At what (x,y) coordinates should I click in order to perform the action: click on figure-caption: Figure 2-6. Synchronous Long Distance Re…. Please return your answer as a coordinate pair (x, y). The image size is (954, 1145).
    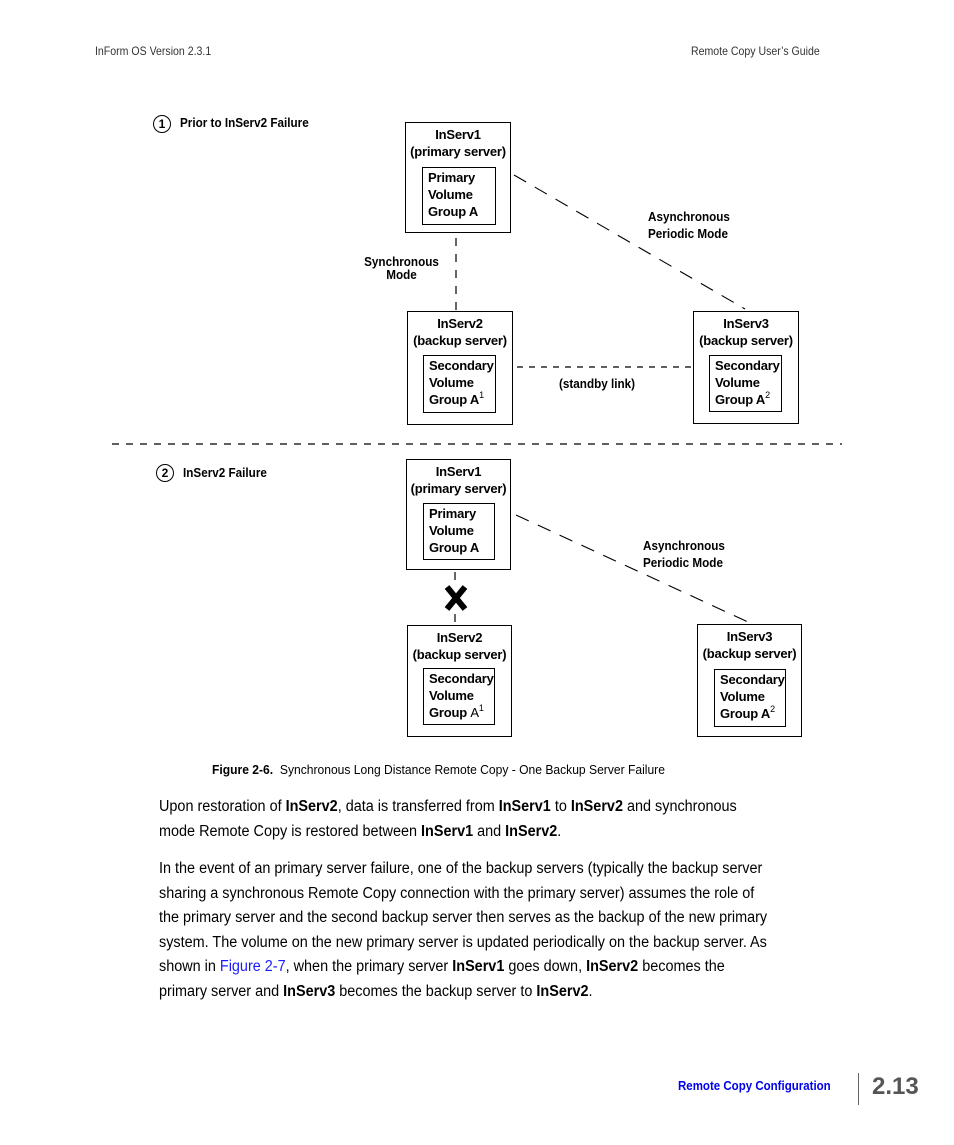
    Looking at the image, I should click on (438, 769).